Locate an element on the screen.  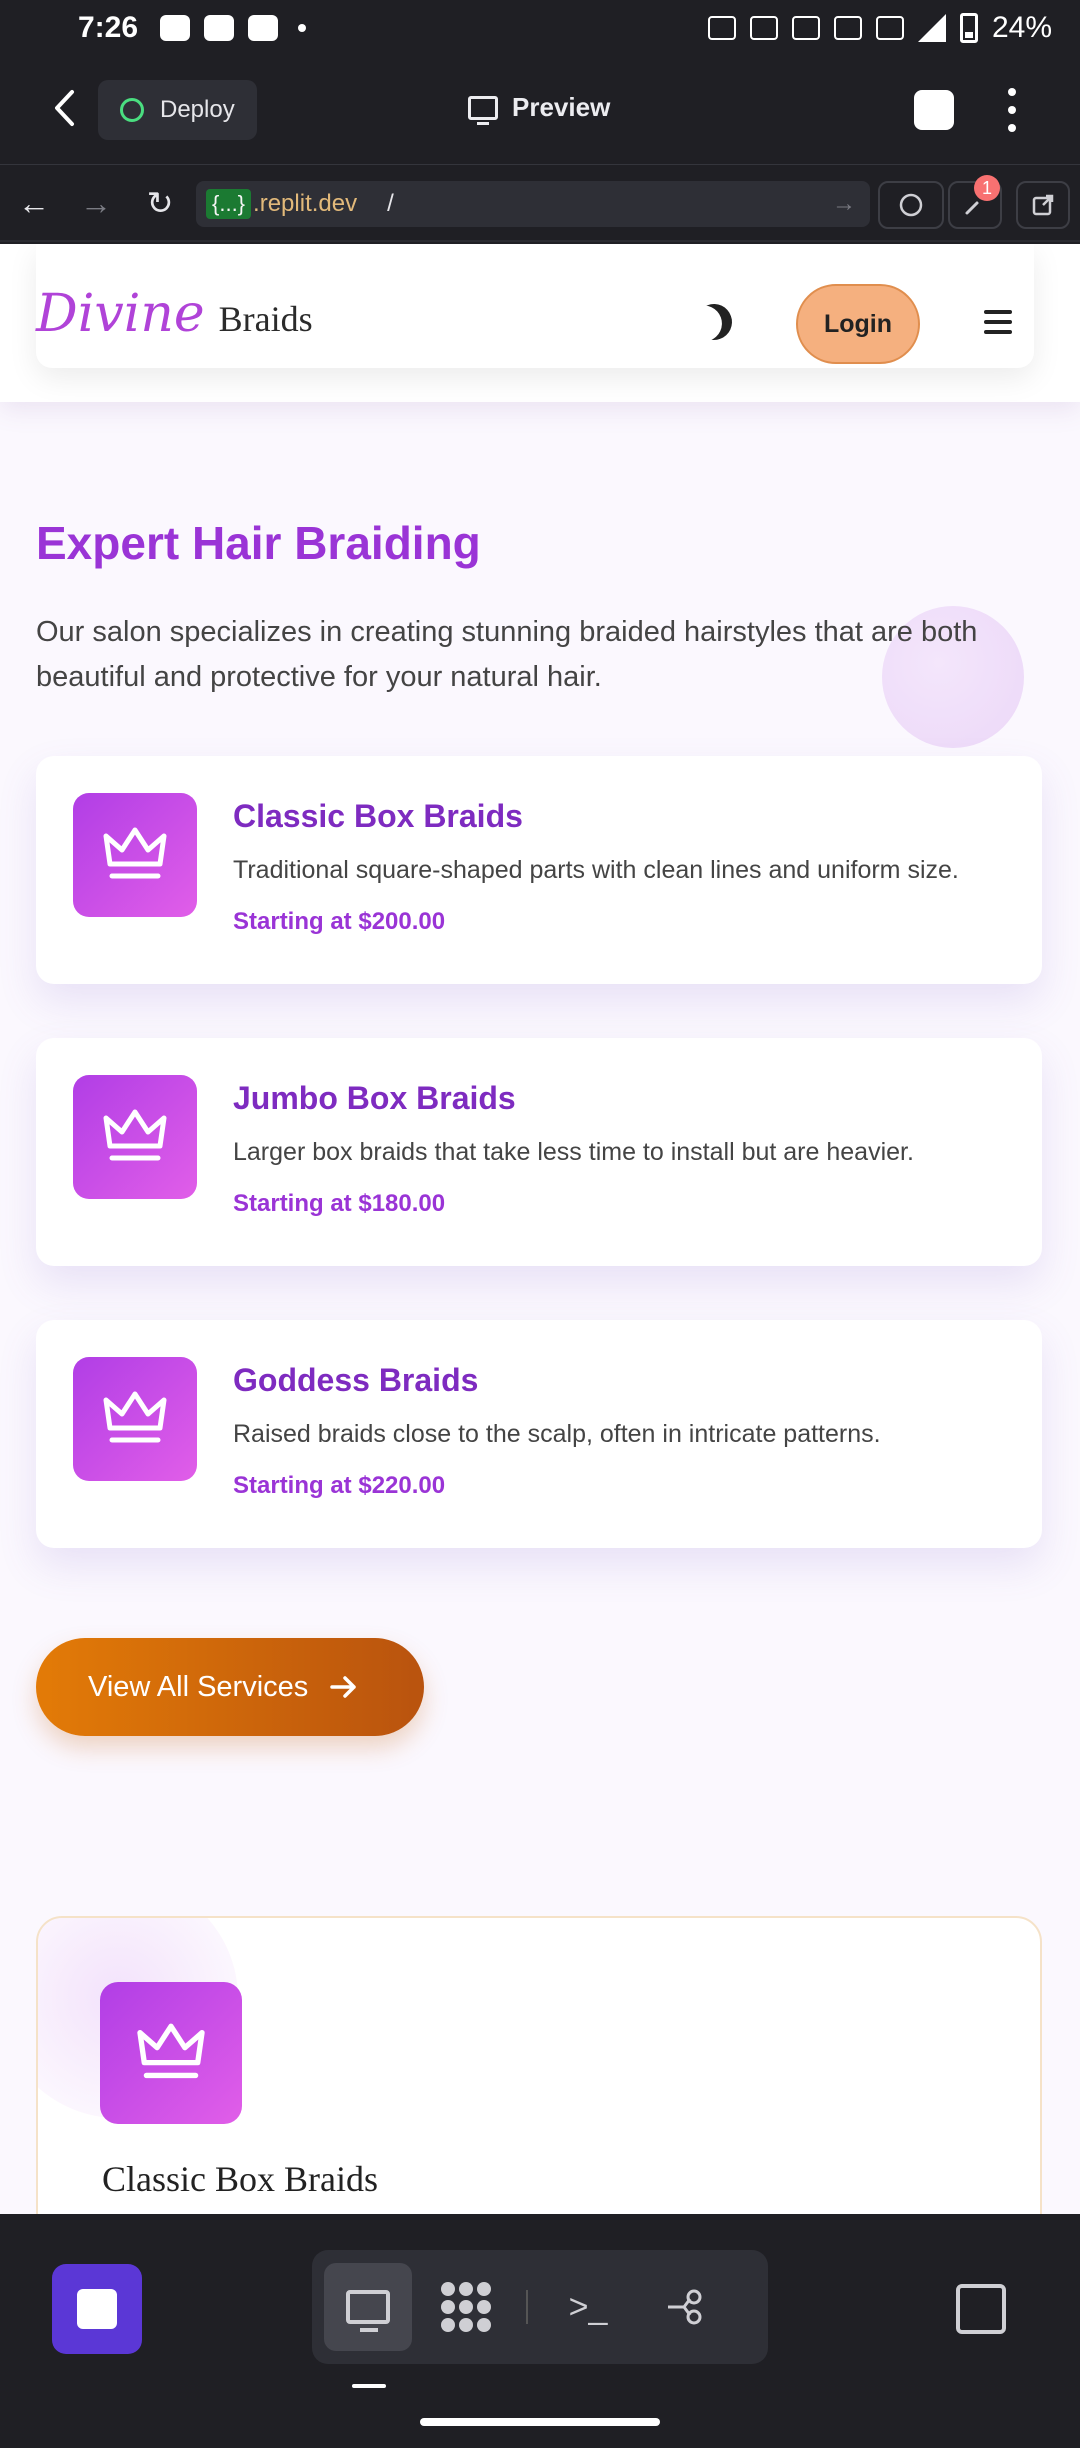
go-arrow-icon: → is located at coordinates (844, 204).